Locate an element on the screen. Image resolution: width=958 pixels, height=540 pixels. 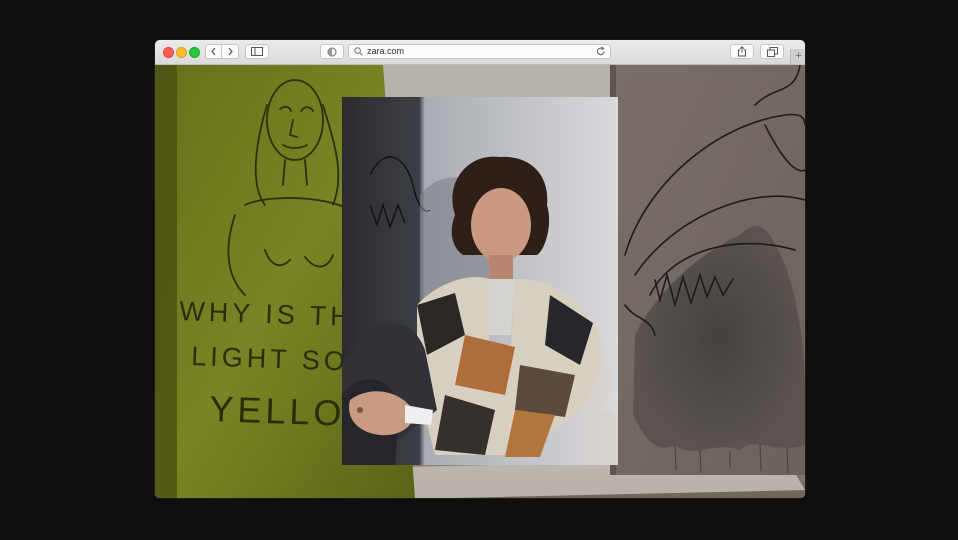
chevron-left-icon is located at coordinates (213, 51).